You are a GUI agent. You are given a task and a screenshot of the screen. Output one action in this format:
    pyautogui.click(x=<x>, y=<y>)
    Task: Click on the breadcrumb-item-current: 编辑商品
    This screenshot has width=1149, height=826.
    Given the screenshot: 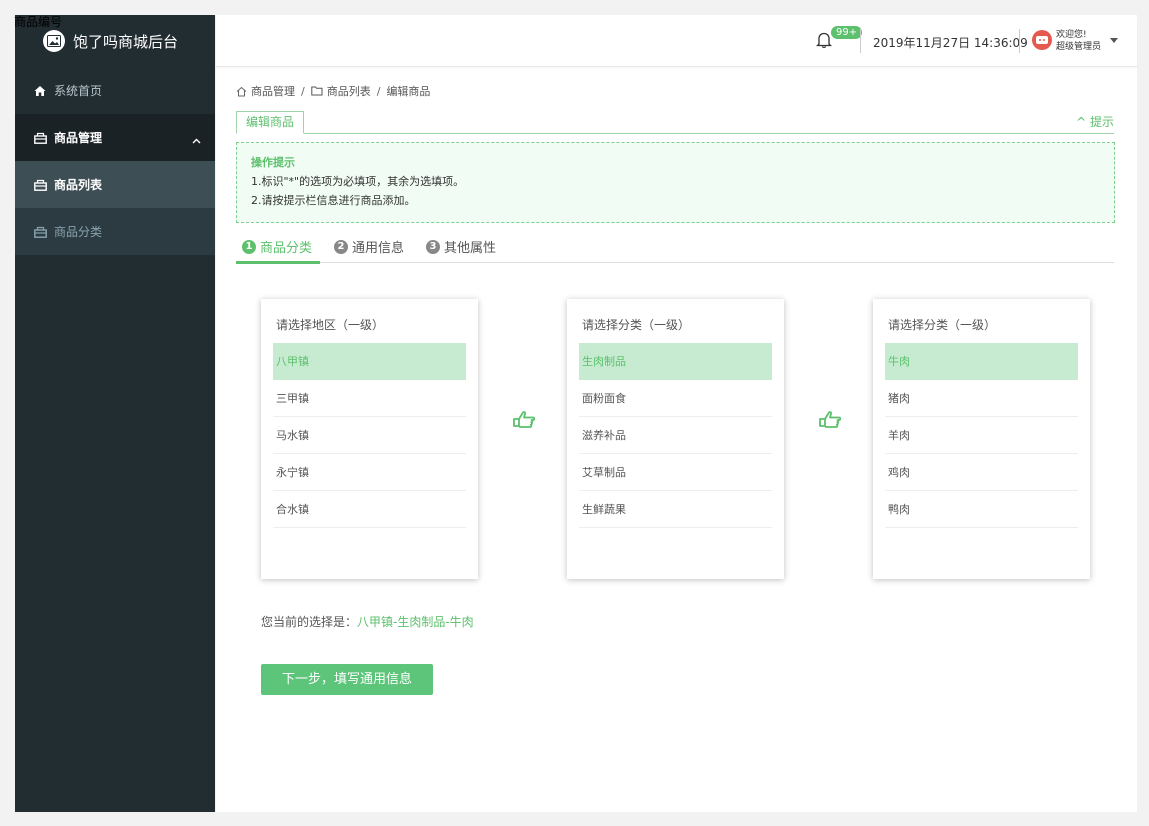 What is the action you would take?
    pyautogui.click(x=408, y=91)
    